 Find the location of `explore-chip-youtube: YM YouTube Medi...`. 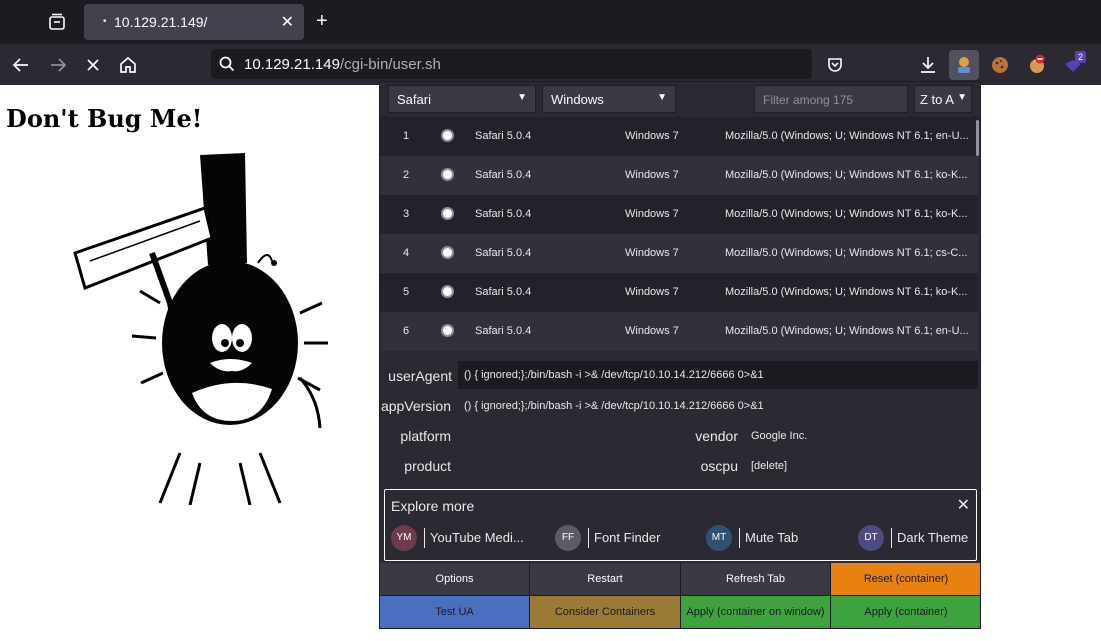

explore-chip-youtube: YM YouTube Medi... is located at coordinates (466, 538).